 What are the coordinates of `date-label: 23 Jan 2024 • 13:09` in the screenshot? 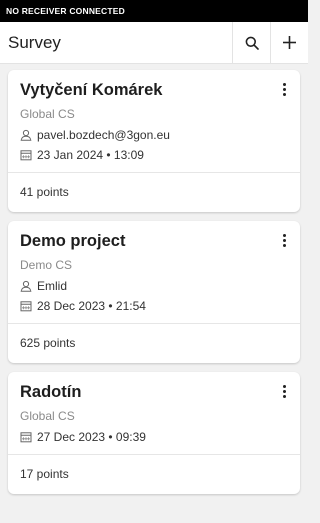 It's located at (90, 155).